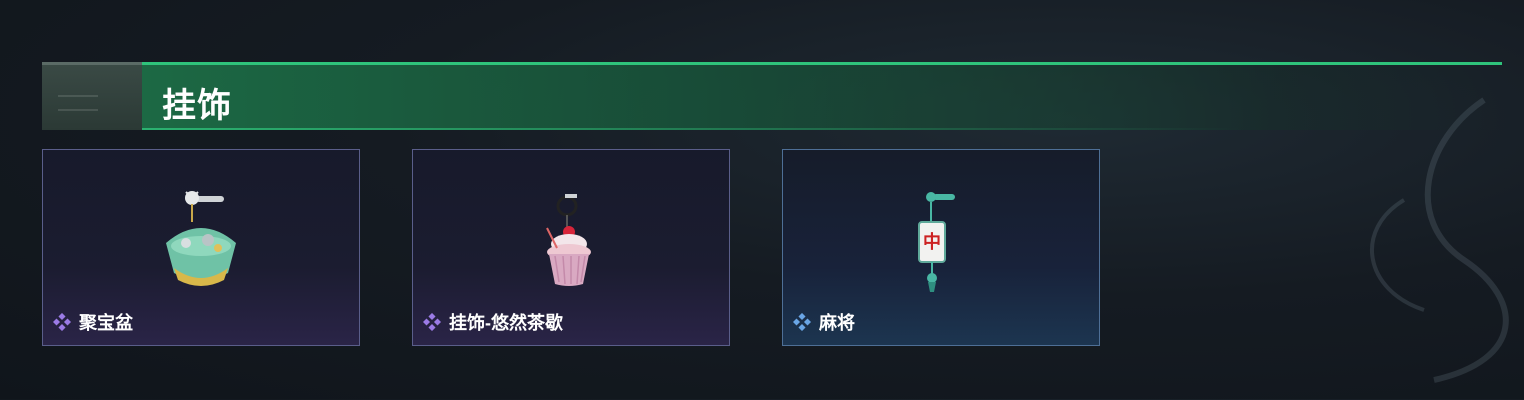  I want to click on item-card: 挂饰-悠然茶歇, so click(571, 247).